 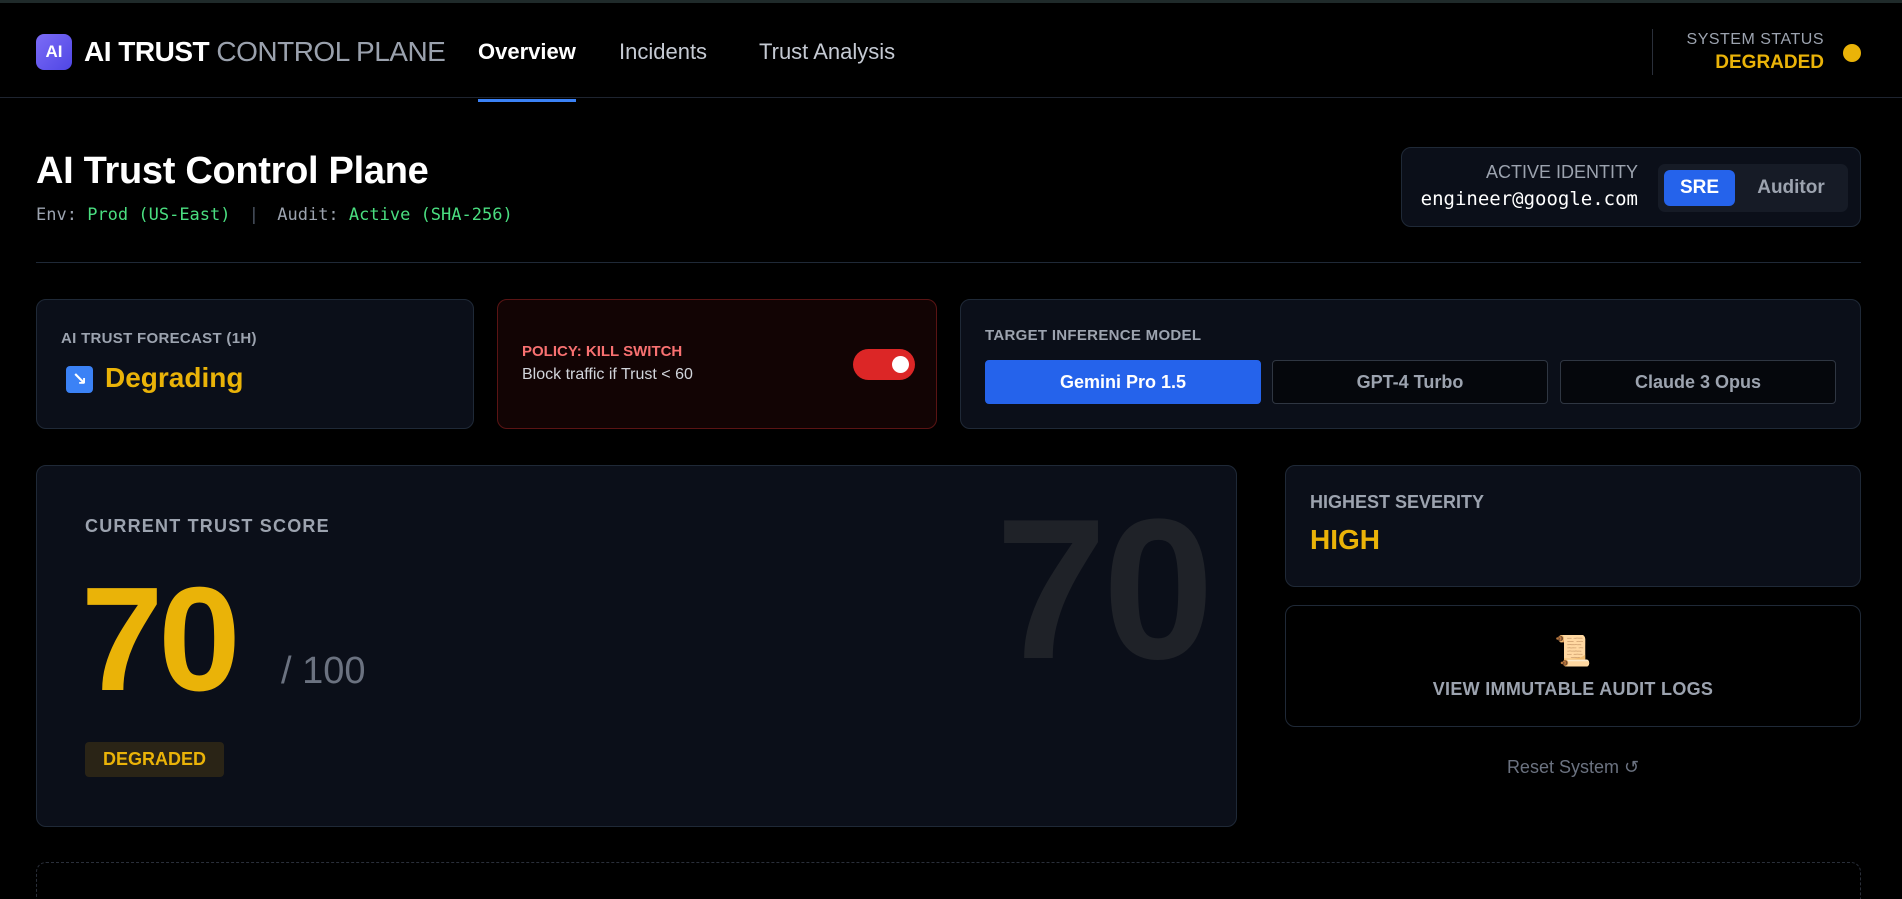 What do you see at coordinates (1397, 502) in the screenshot?
I see `severity-label: HIGHEST SEVERITY` at bounding box center [1397, 502].